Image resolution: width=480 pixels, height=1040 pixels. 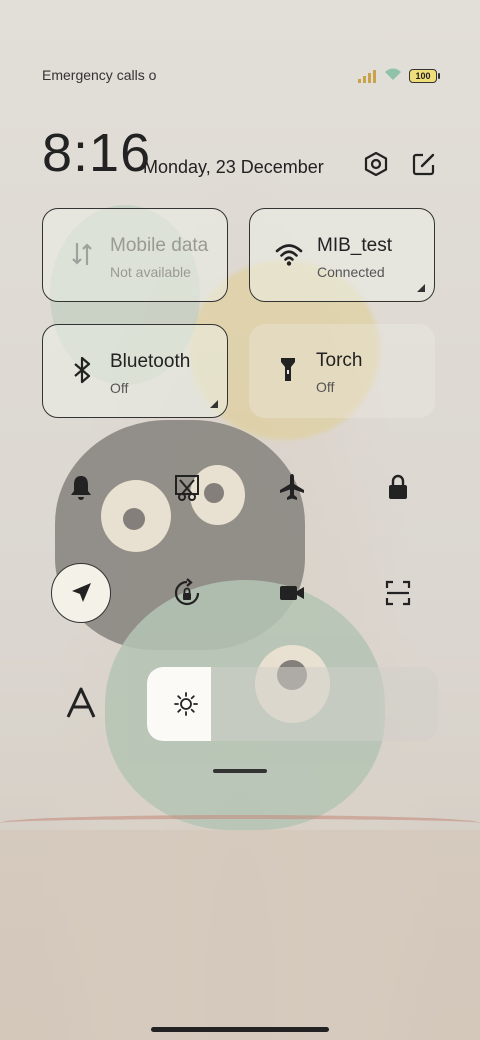 I want to click on font-a-icon, so click(x=81, y=703).